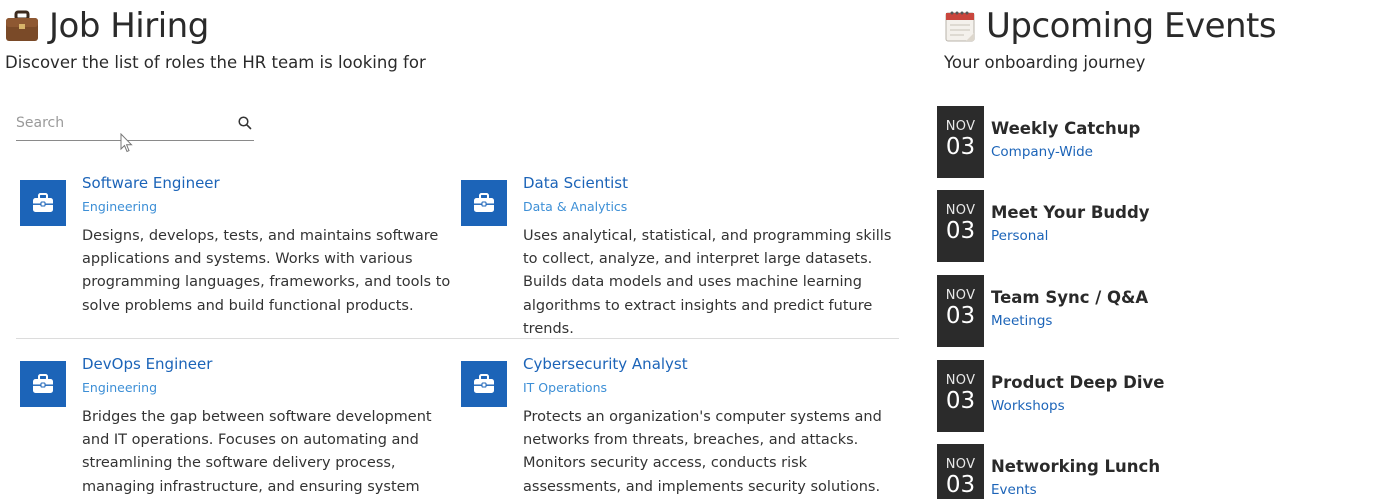 The width and height of the screenshot is (1378, 499). I want to click on event-name: Networking Lunch, so click(1075, 466).